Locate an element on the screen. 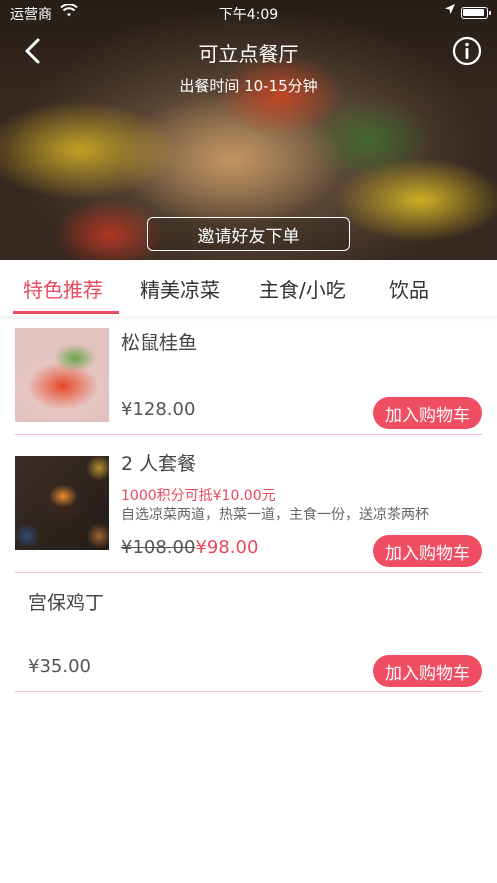  points-discount: 1000积分可抵¥10.00元 is located at coordinates (198, 496).